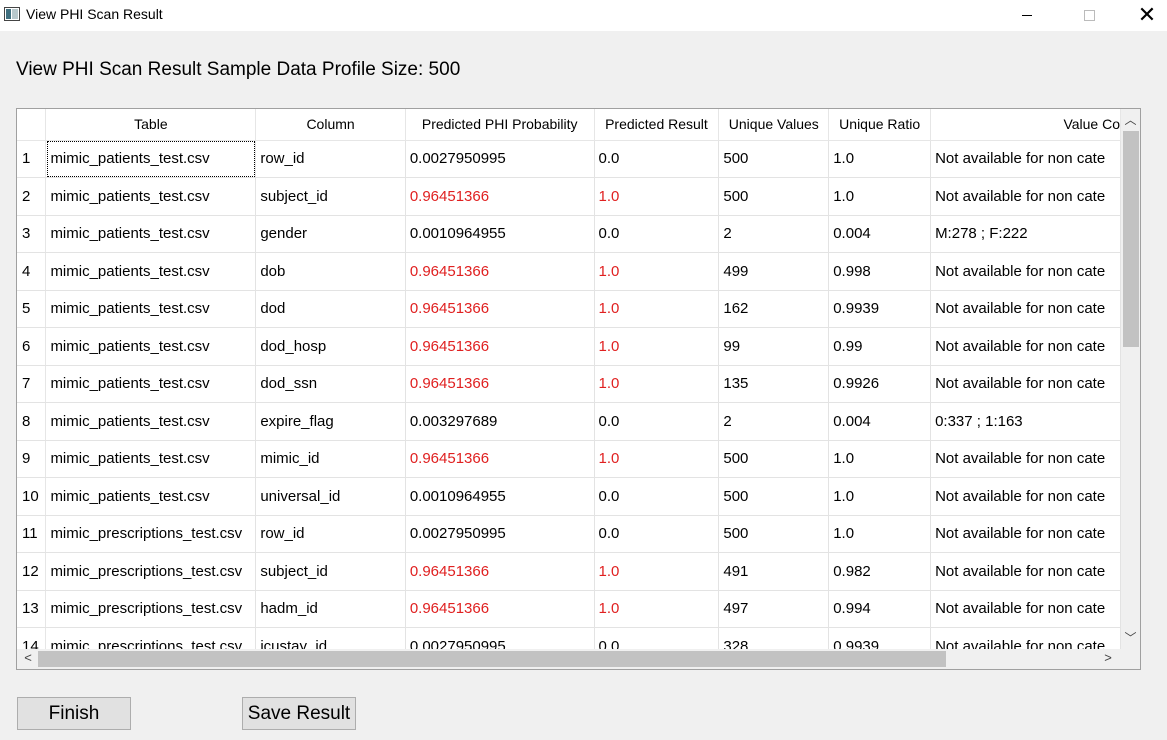 The width and height of the screenshot is (1167, 740). Describe the element at coordinates (880, 234) in the screenshot. I see `cell-unique-ratio: 0.004` at that location.